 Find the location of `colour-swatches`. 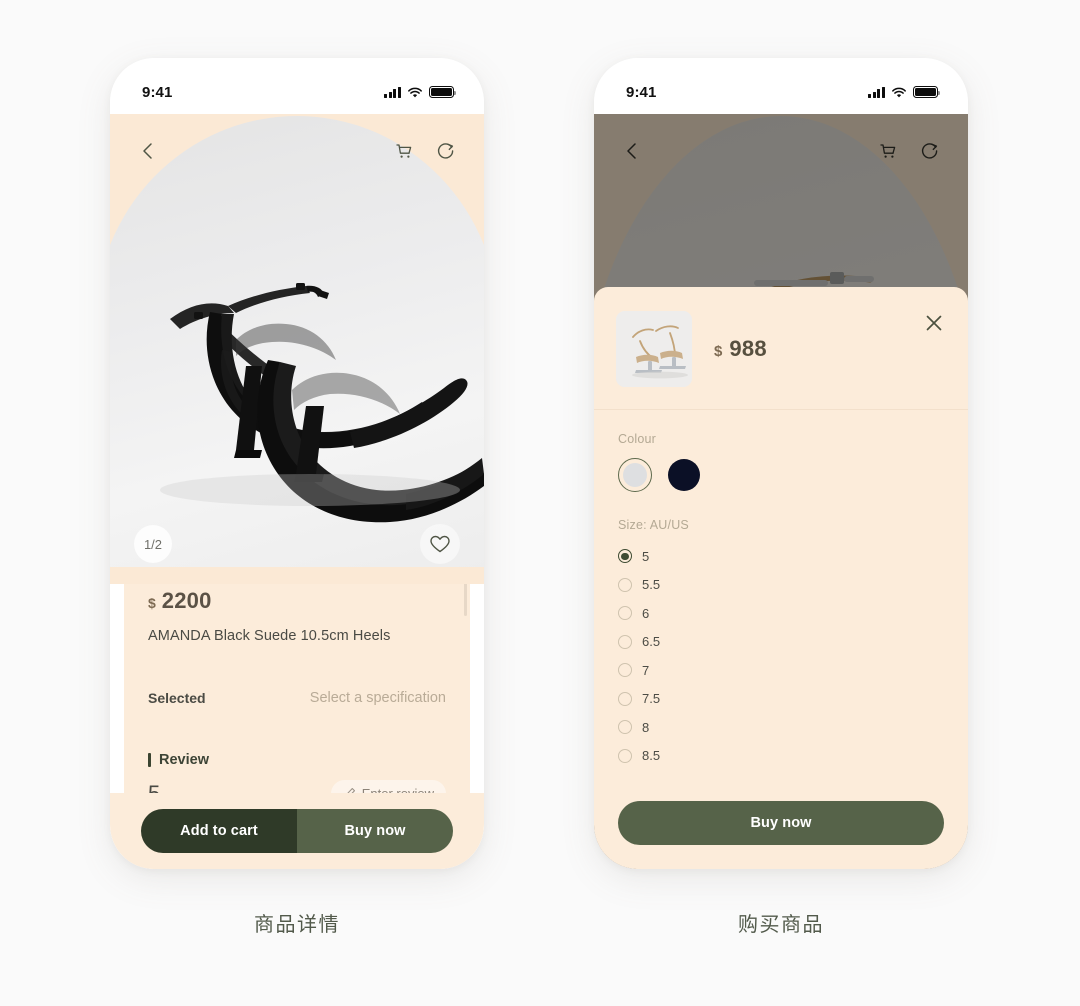

colour-swatches is located at coordinates (781, 475).